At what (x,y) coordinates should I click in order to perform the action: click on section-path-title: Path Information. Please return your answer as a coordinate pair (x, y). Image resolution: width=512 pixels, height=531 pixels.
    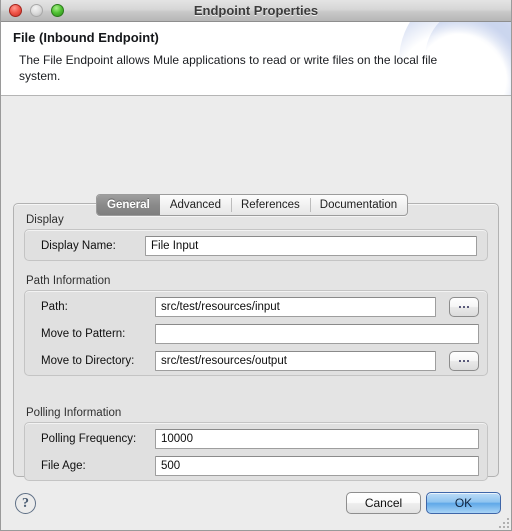
    Looking at the image, I should click on (68, 281).